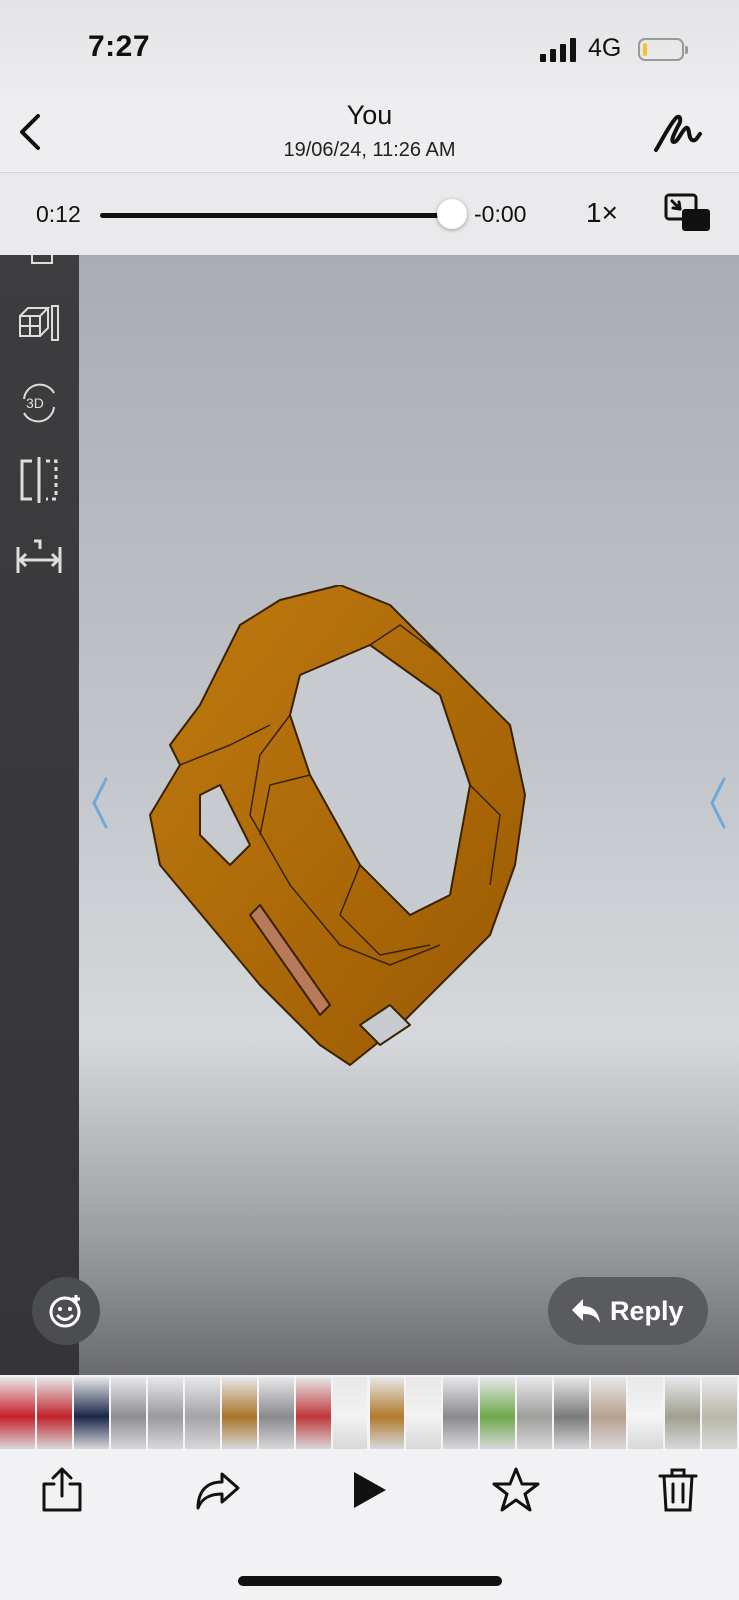 The image size is (739, 1600). Describe the element at coordinates (119, 46) in the screenshot. I see `status-time: 7:27` at that location.